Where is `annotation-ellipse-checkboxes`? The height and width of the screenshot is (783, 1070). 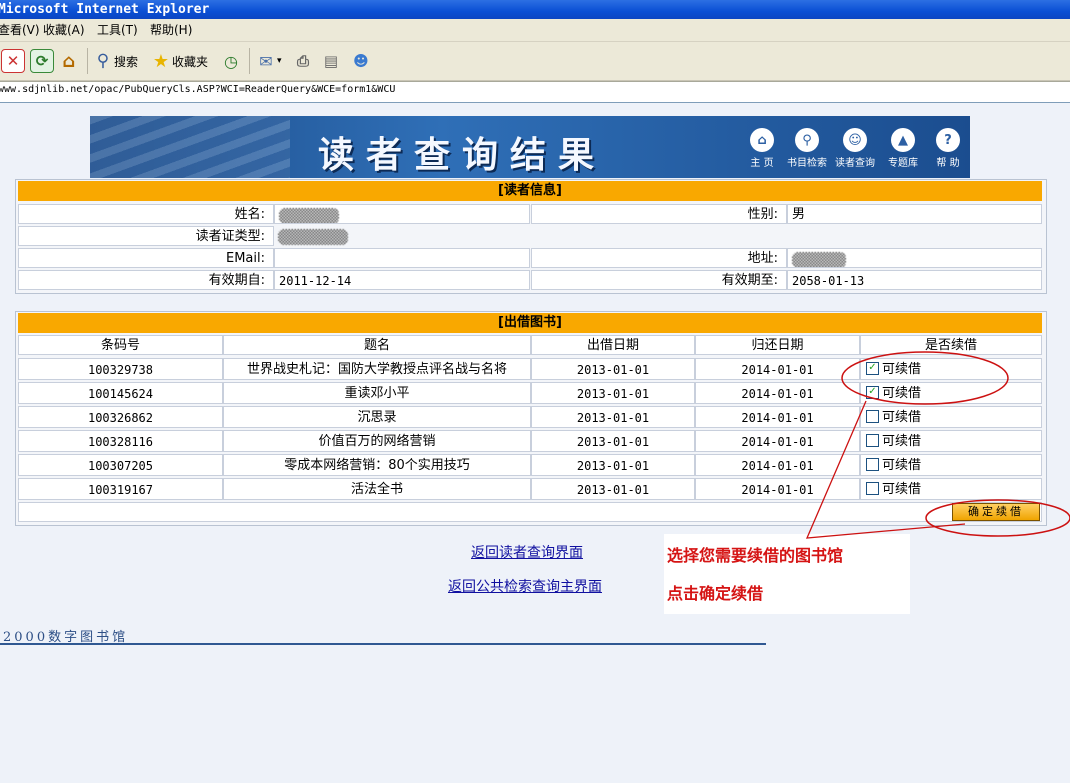
annotation-ellipse-checkboxes is located at coordinates (925, 378).